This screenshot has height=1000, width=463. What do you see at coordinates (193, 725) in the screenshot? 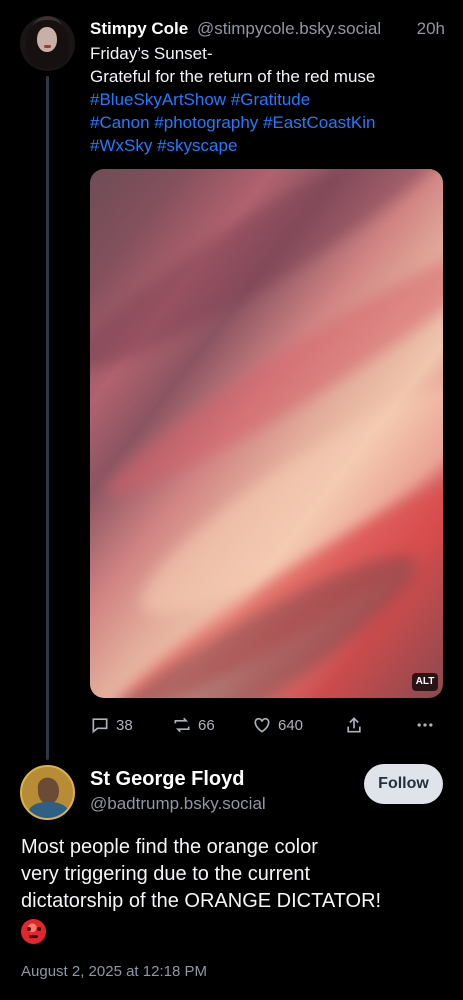
I see `repost-button: 66` at bounding box center [193, 725].